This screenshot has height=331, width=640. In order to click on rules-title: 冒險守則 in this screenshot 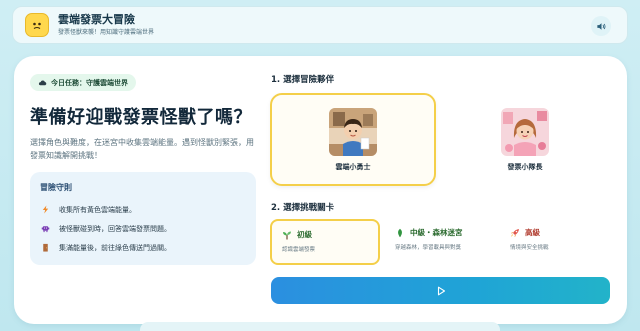, I will do `click(56, 187)`.